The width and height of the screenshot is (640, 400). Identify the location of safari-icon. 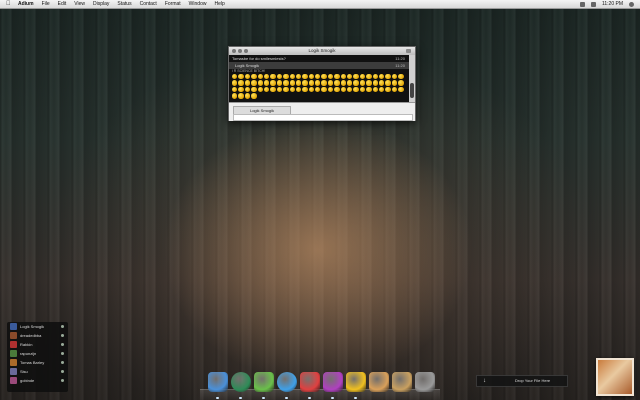
(287, 382).